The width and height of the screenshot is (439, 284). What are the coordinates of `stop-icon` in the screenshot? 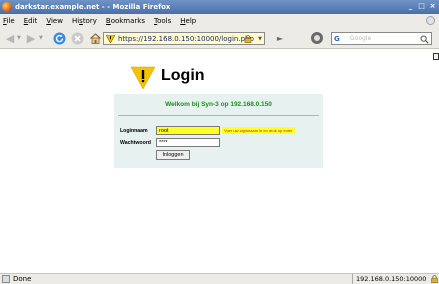 It's located at (77, 38).